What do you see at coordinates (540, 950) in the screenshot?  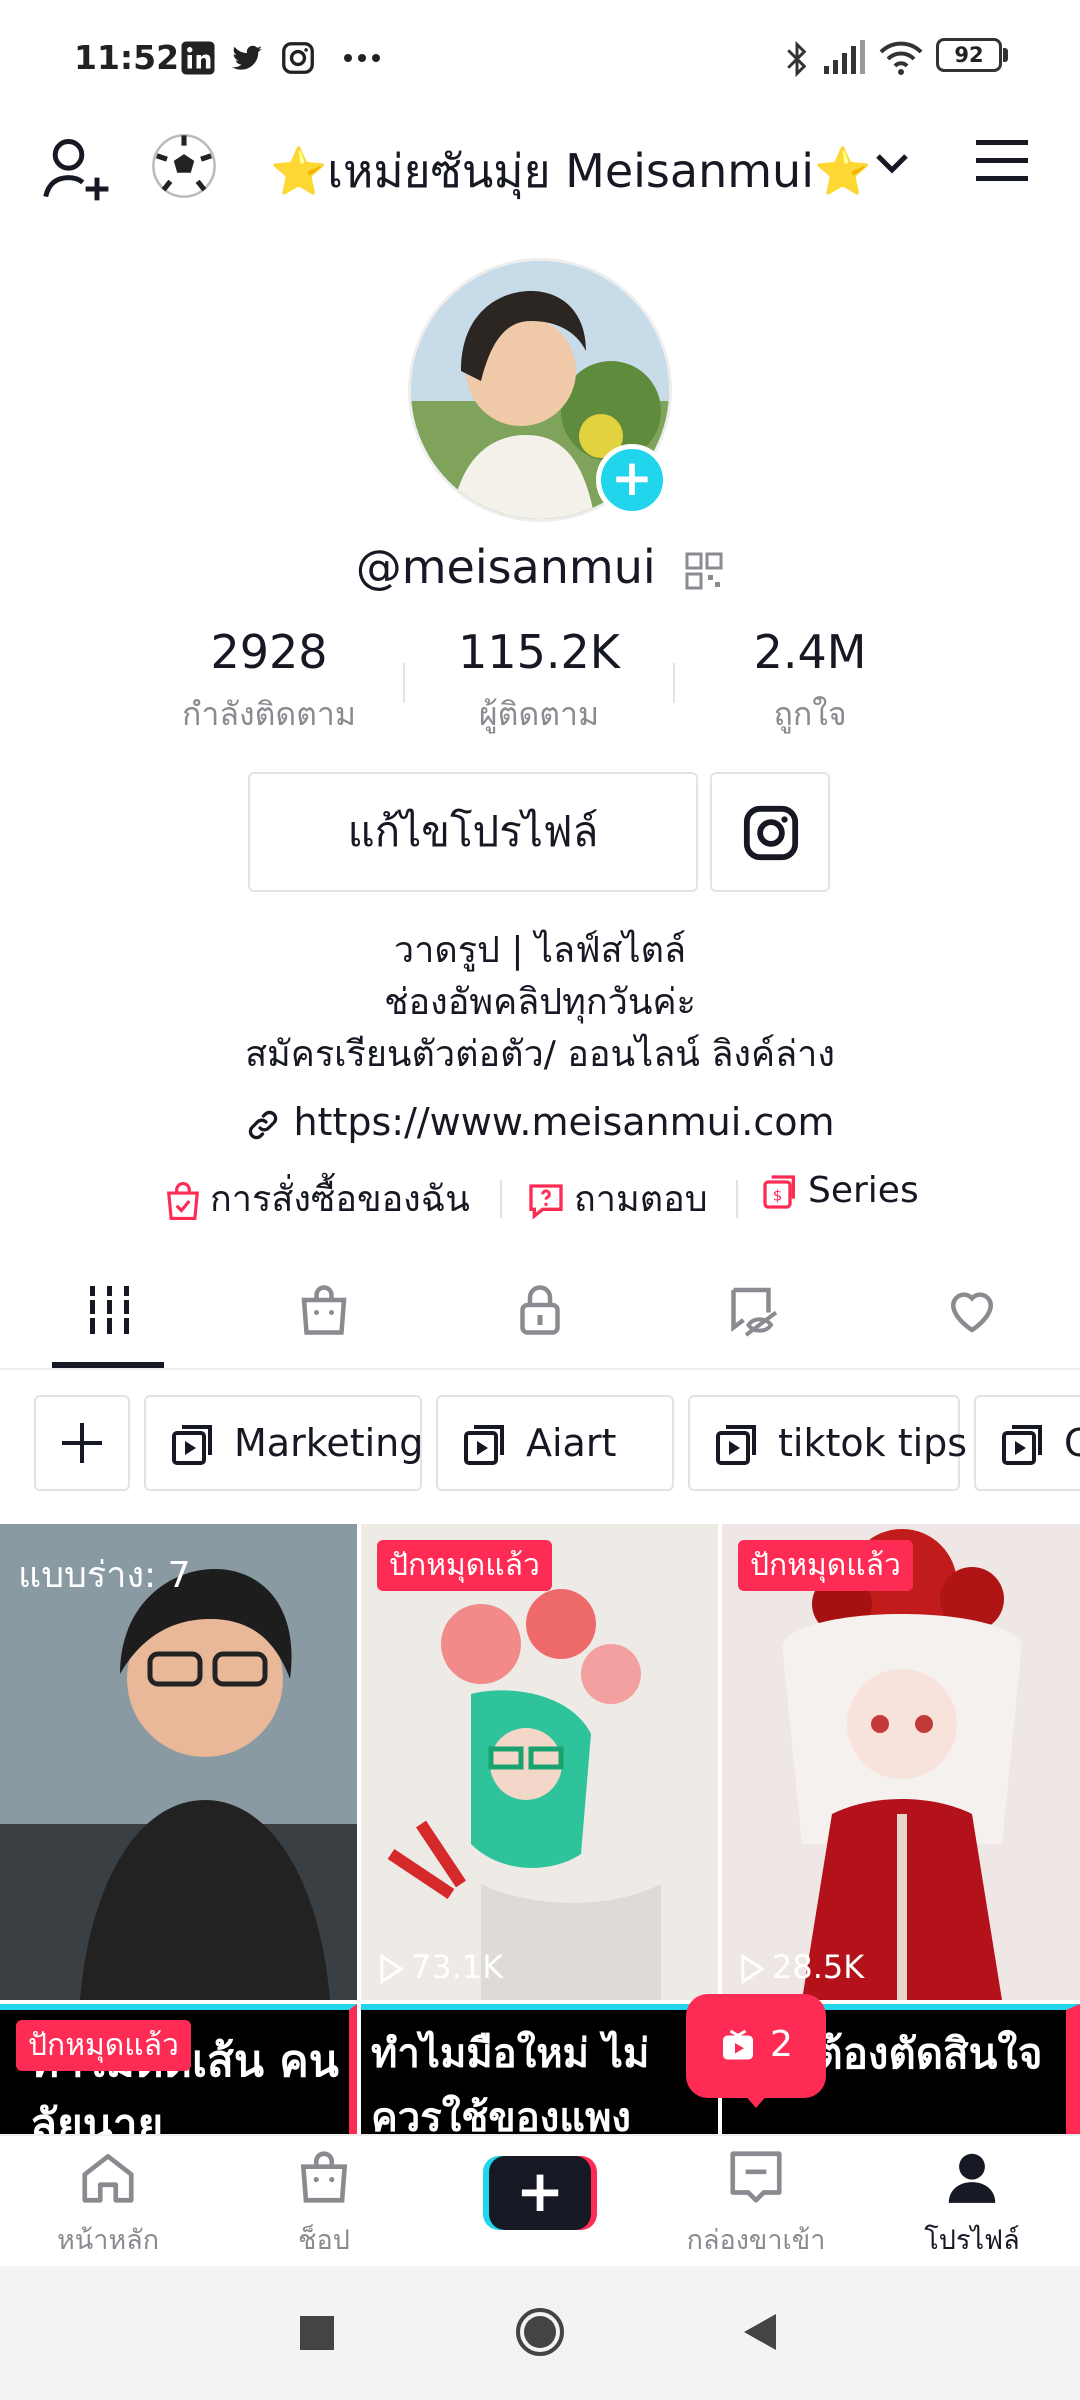 I see `bio-line: วาดรูป | ไลฟ์สไตล์` at bounding box center [540, 950].